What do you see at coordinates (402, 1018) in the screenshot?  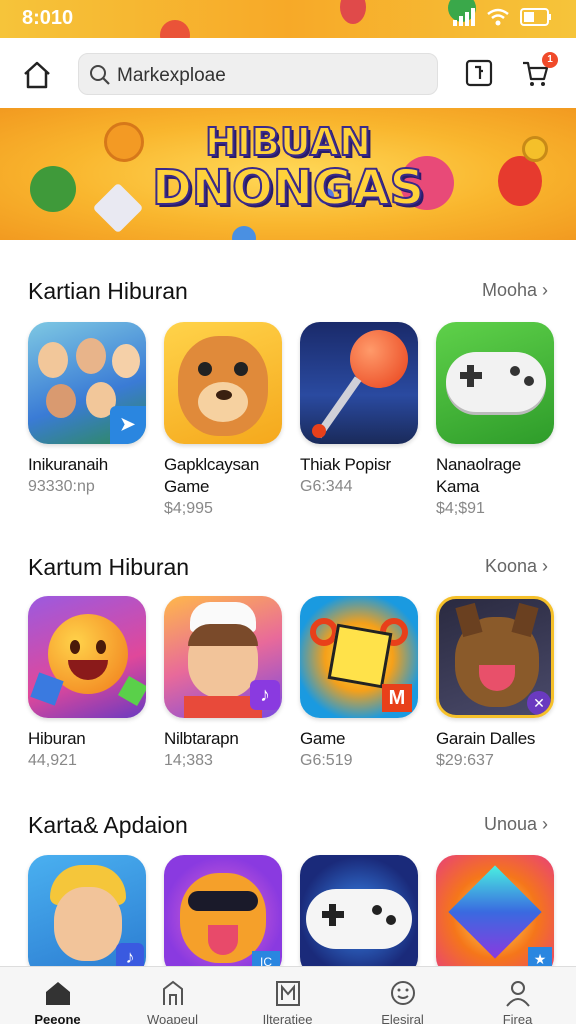 I see `tab-label: Elesiral` at bounding box center [402, 1018].